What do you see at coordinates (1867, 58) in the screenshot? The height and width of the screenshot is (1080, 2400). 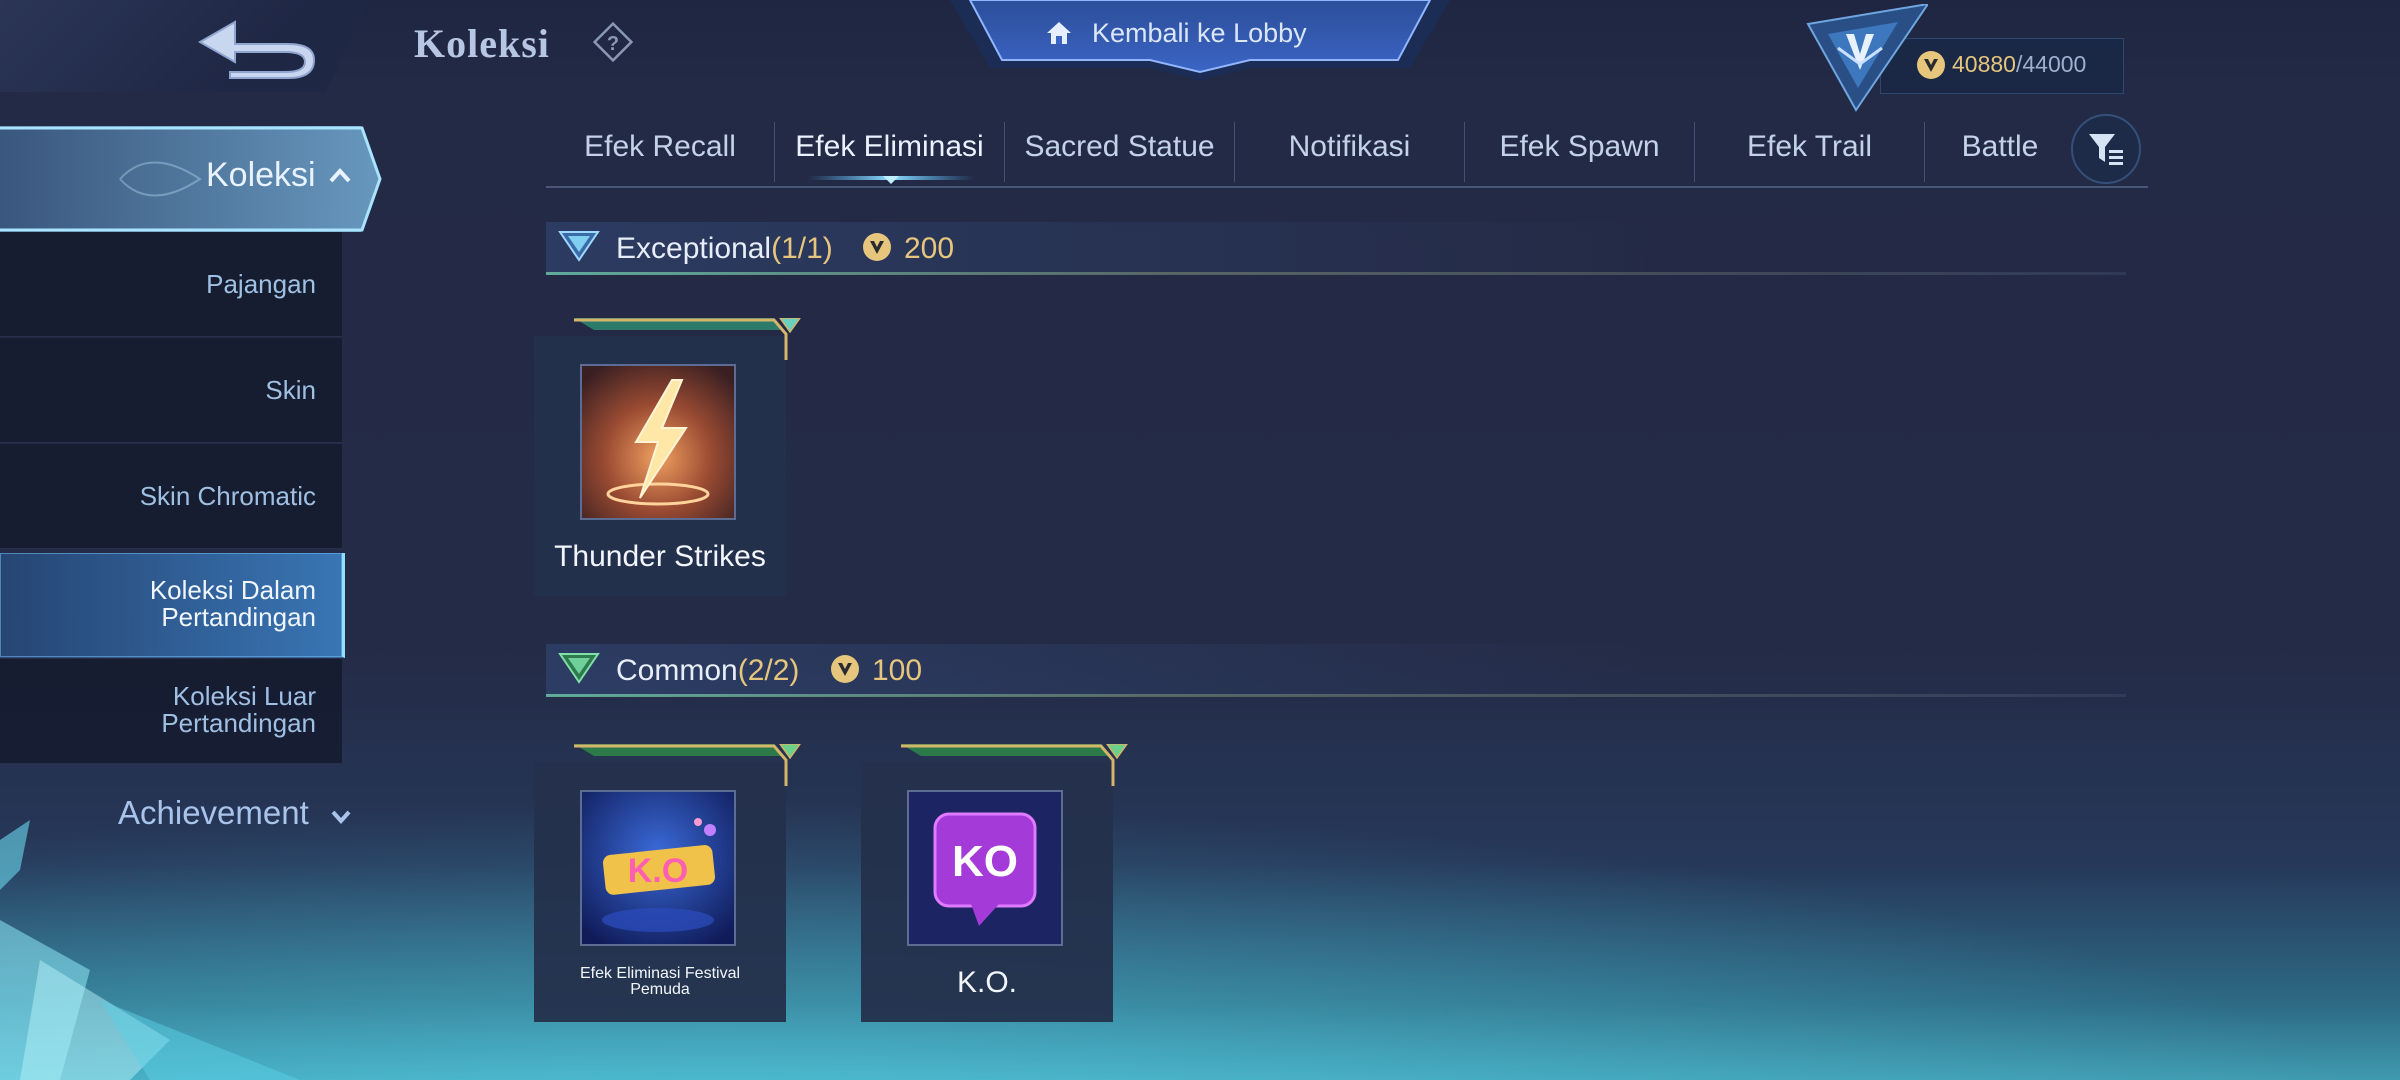 I see `rank-emblem-icon` at bounding box center [1867, 58].